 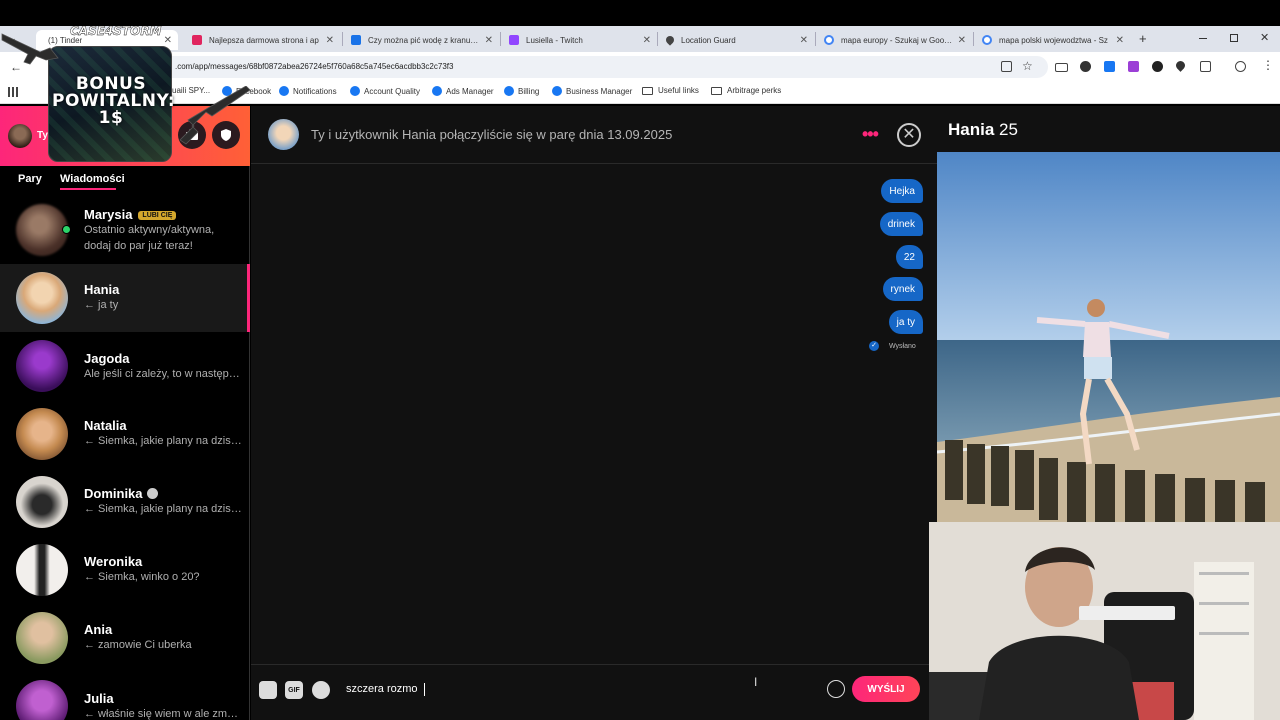 I want to click on tab-czy-mozna: Czy można pić wodę z kranu? C ✕, so click(x=422, y=40).